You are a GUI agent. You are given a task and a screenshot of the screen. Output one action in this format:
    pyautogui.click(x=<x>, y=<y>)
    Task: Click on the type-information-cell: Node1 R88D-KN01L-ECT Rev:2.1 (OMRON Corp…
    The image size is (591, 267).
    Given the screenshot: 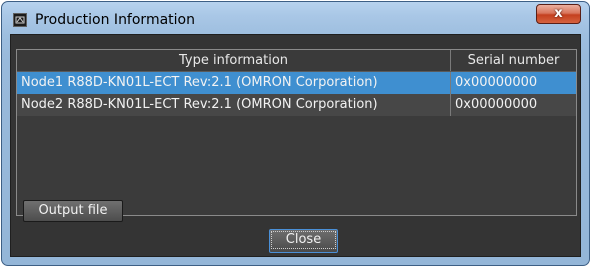 What is the action you would take?
    pyautogui.click(x=234, y=83)
    